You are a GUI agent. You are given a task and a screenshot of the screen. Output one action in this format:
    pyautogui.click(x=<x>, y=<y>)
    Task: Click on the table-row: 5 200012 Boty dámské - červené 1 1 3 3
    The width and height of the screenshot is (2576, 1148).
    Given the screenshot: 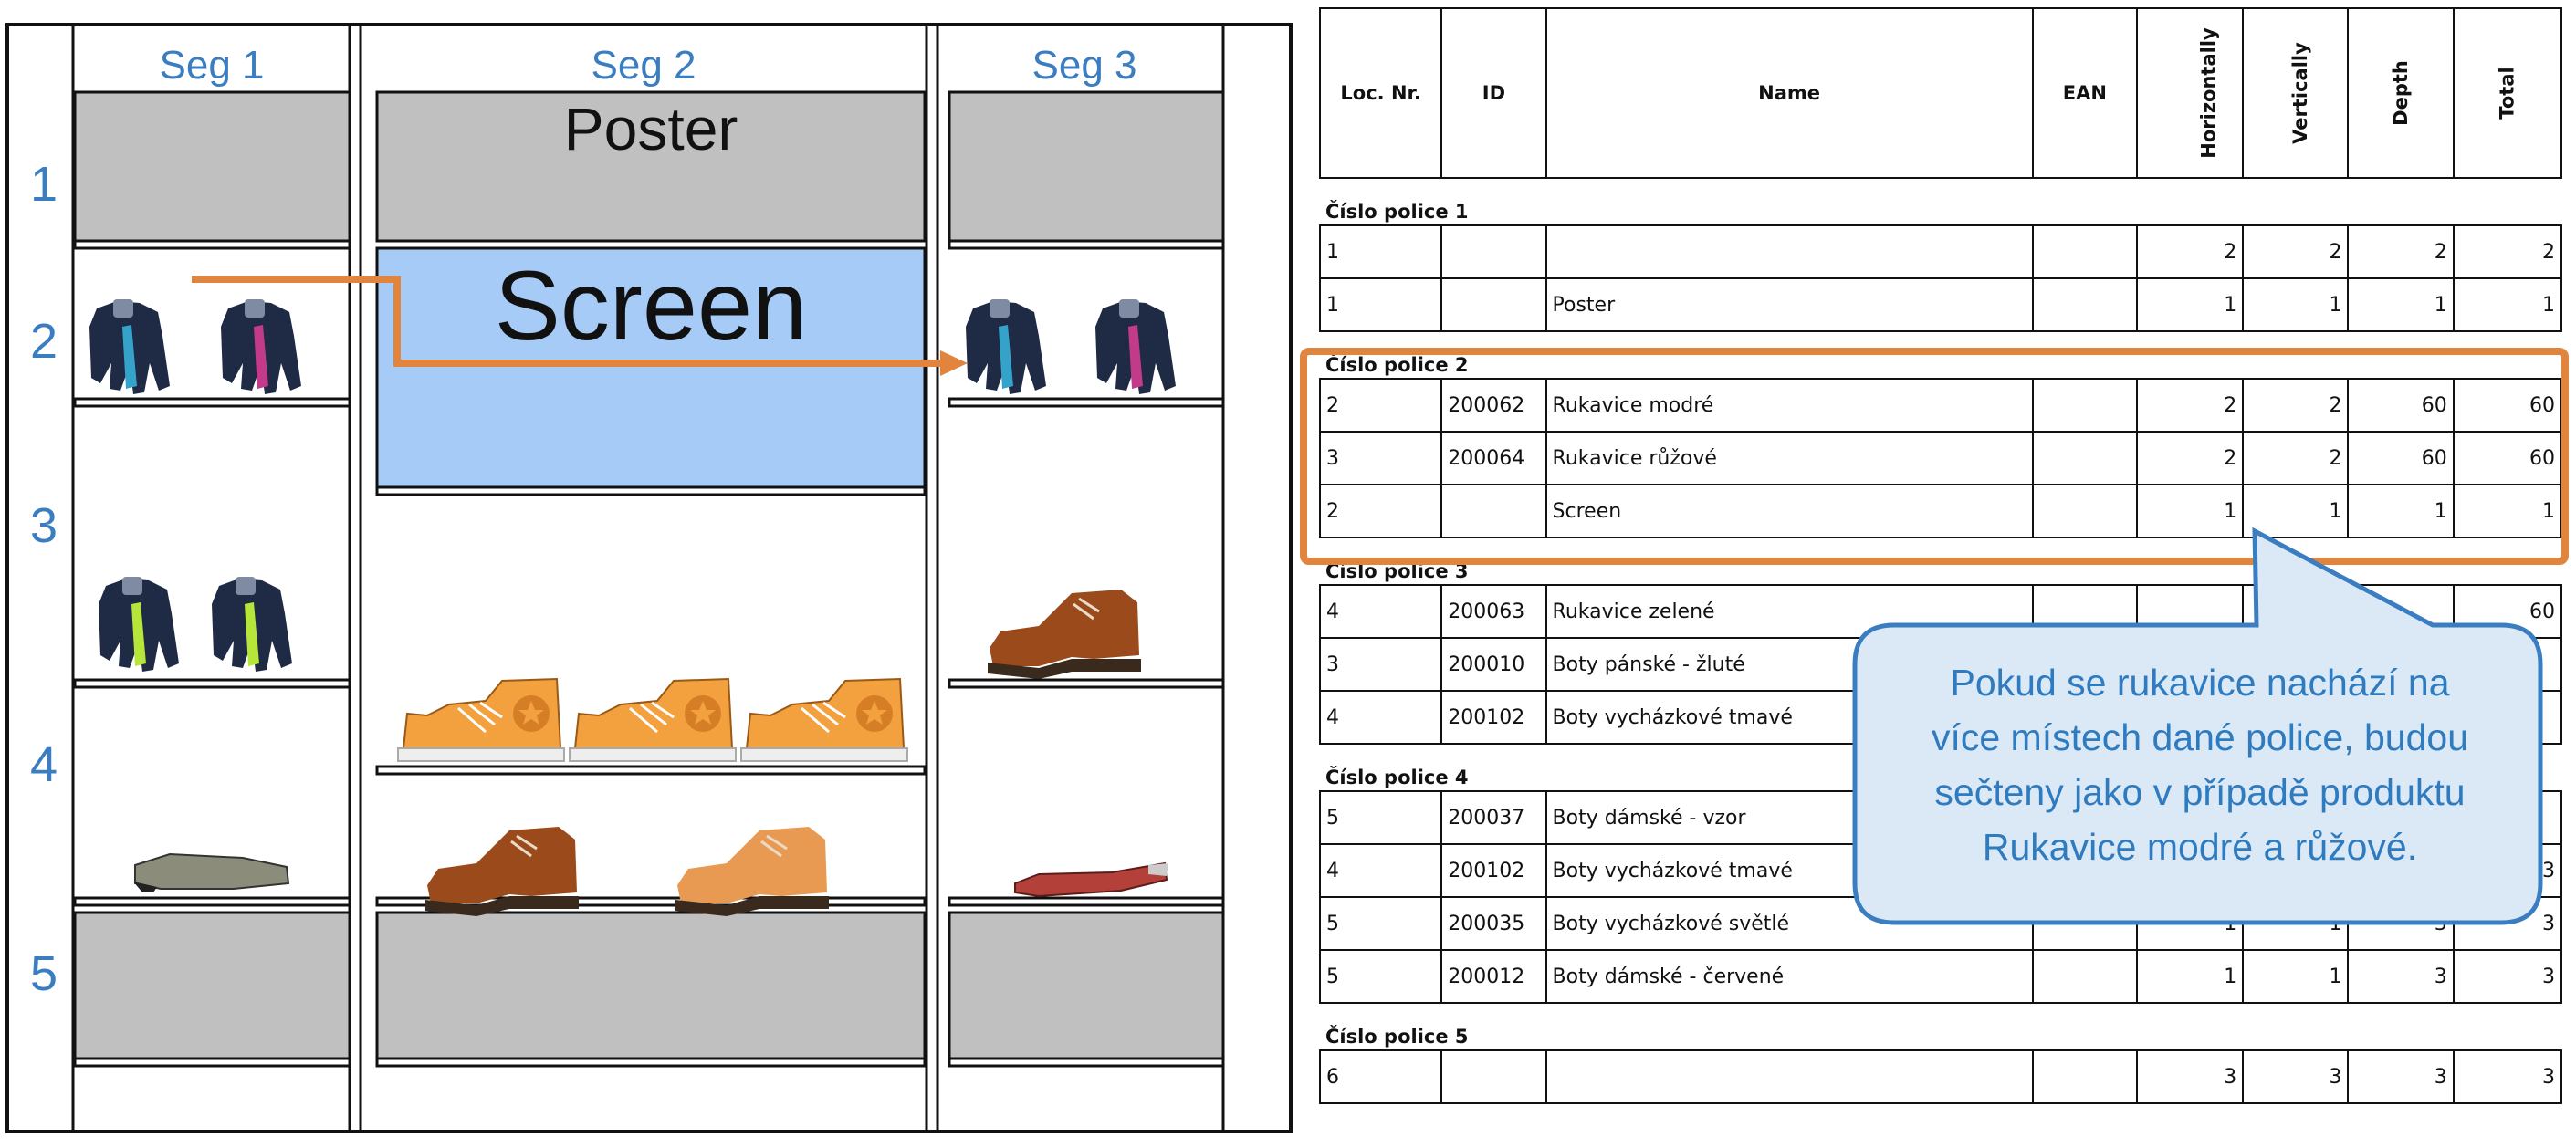 What is the action you would take?
    pyautogui.click(x=1941, y=976)
    